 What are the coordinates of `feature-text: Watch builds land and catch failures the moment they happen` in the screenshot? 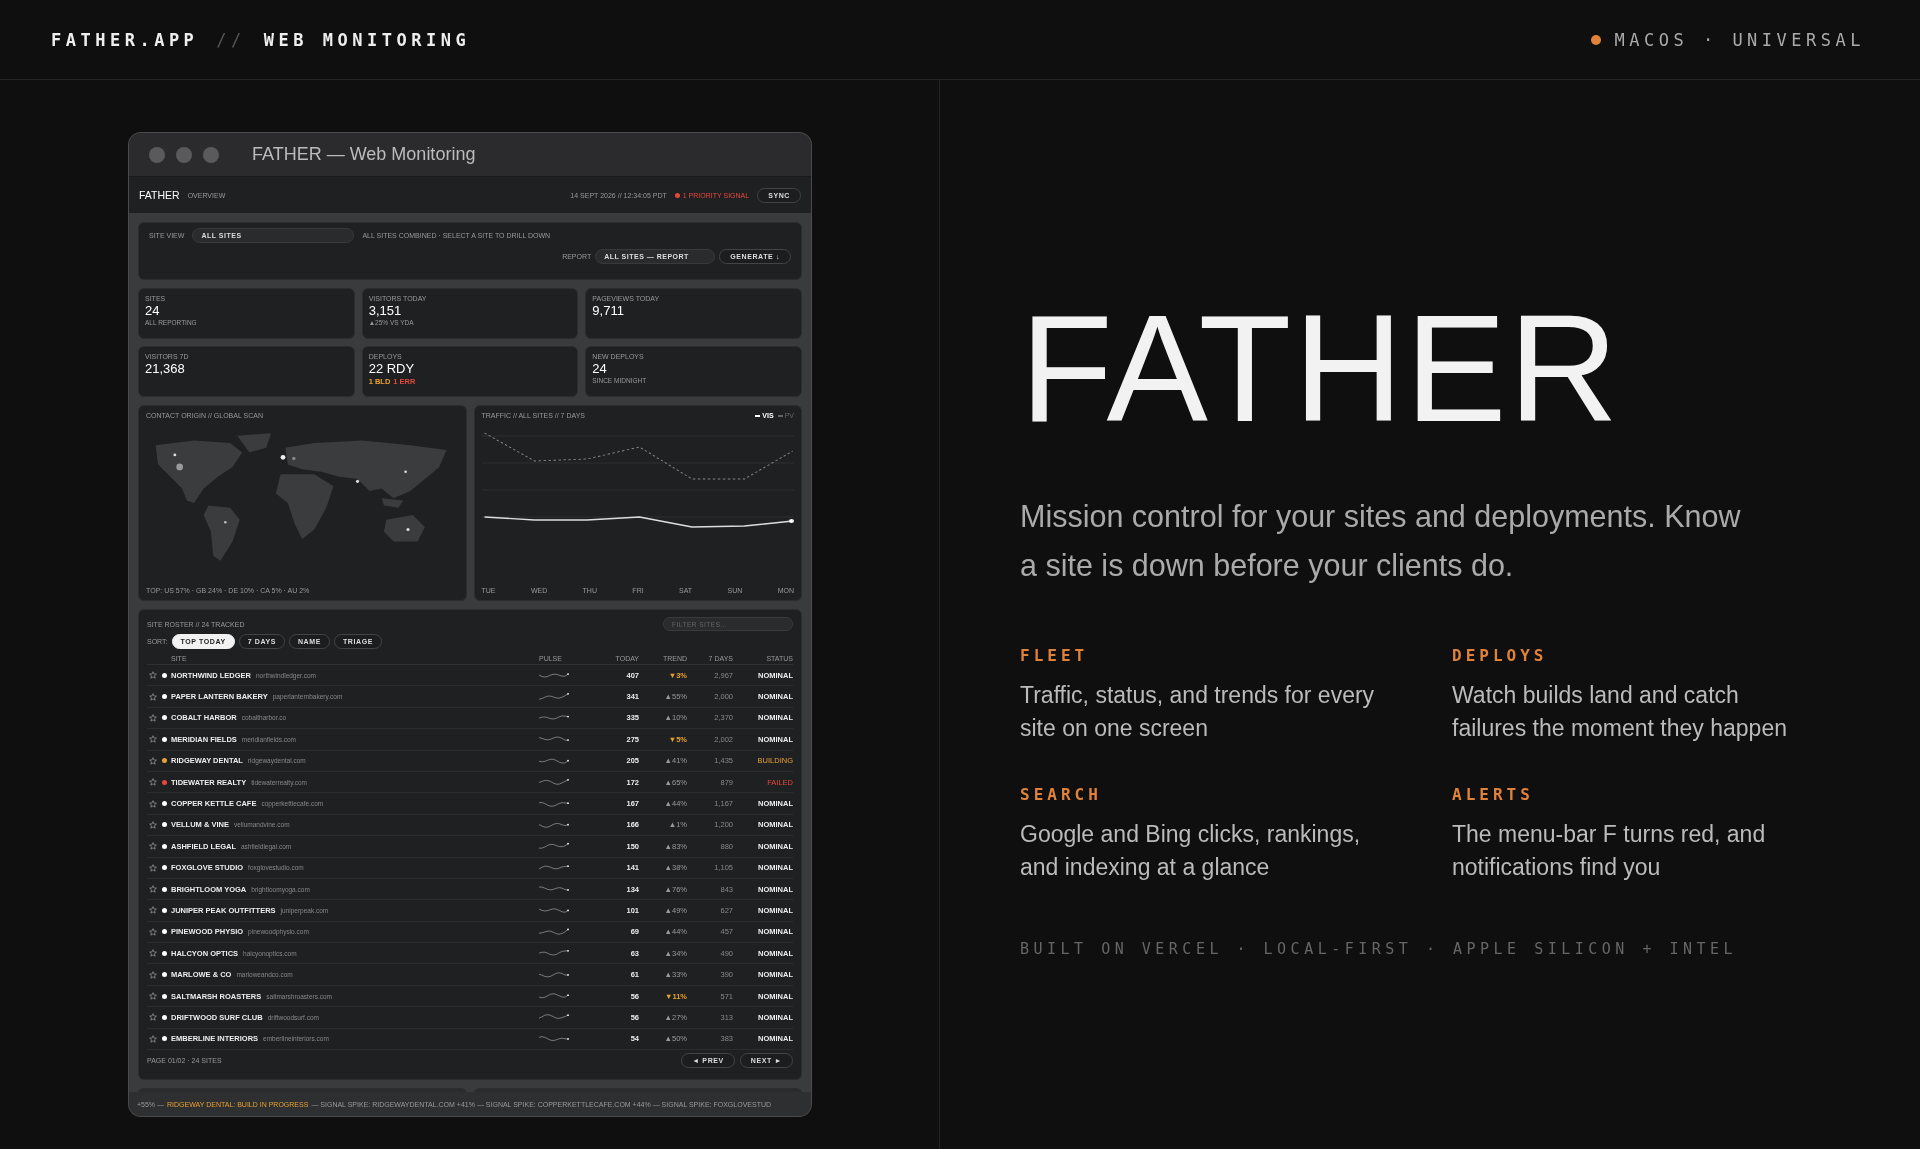 It's located at (1620, 712).